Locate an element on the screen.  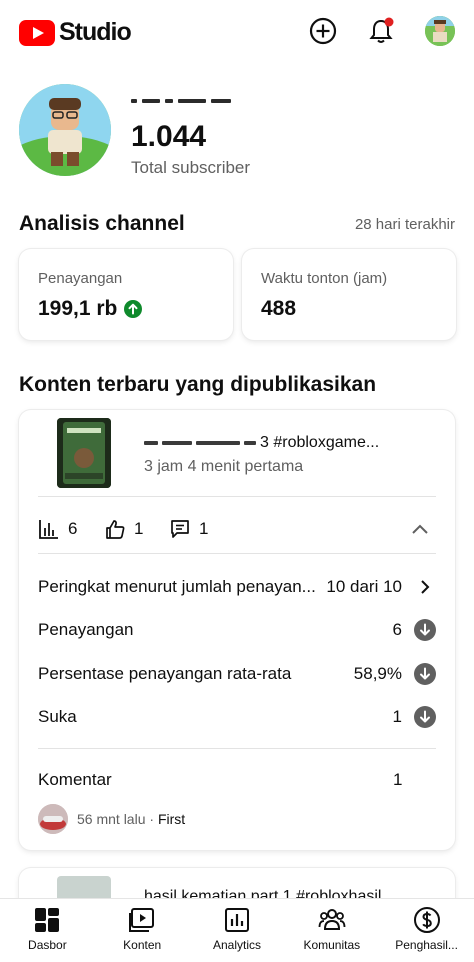
row-label: Suka is located at coordinates (57, 716).